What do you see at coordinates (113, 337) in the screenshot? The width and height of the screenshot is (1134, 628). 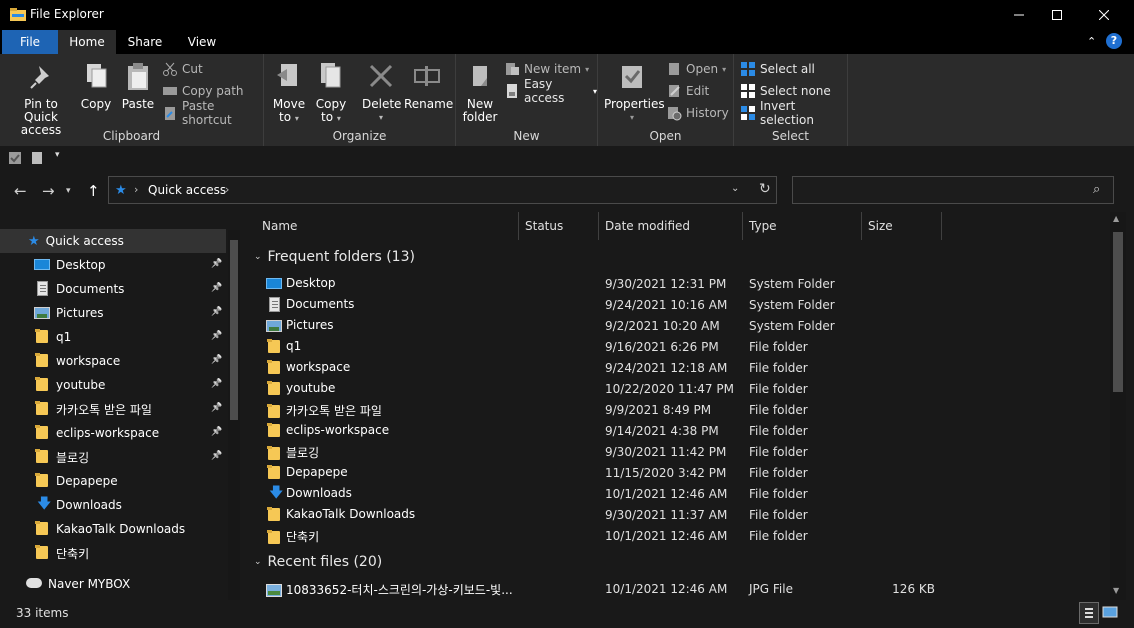 I see `nav-item: q1 📌` at bounding box center [113, 337].